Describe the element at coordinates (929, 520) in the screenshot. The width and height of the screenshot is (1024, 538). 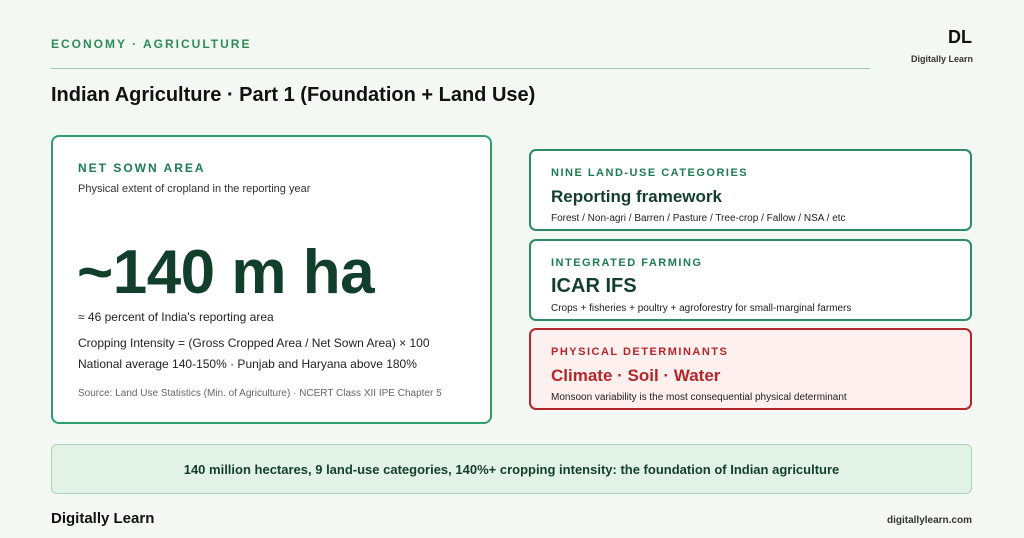
I see `footer-url: digitallylearn.com` at that location.